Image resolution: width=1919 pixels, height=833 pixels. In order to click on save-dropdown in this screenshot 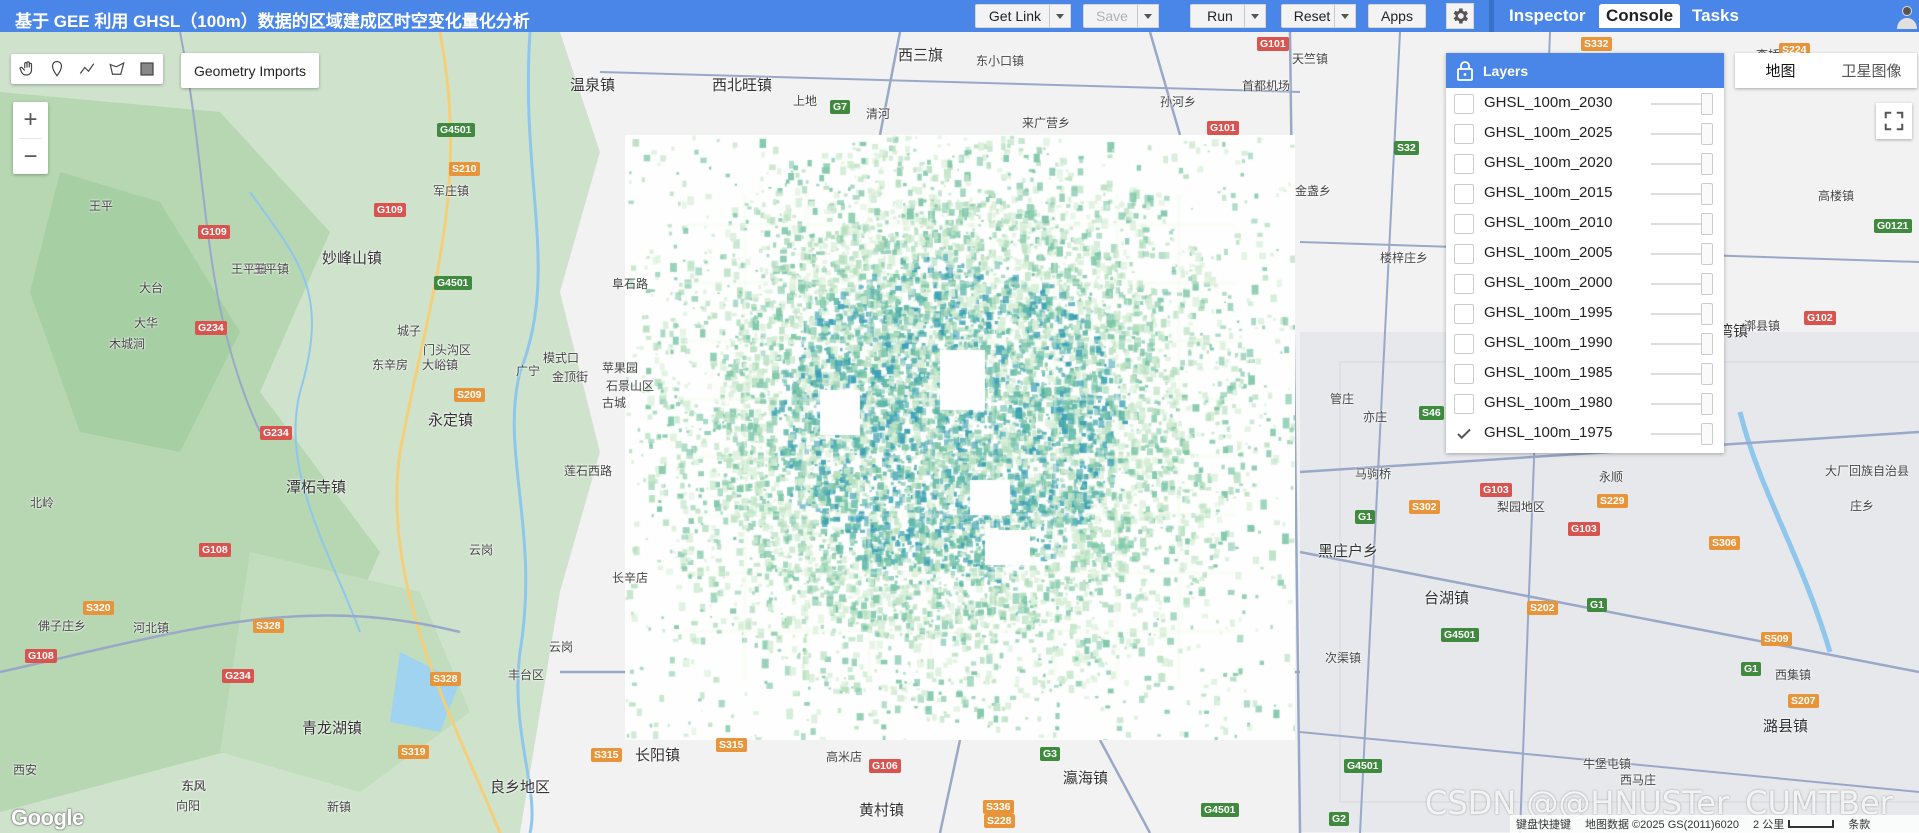, I will do `click(1148, 16)`.